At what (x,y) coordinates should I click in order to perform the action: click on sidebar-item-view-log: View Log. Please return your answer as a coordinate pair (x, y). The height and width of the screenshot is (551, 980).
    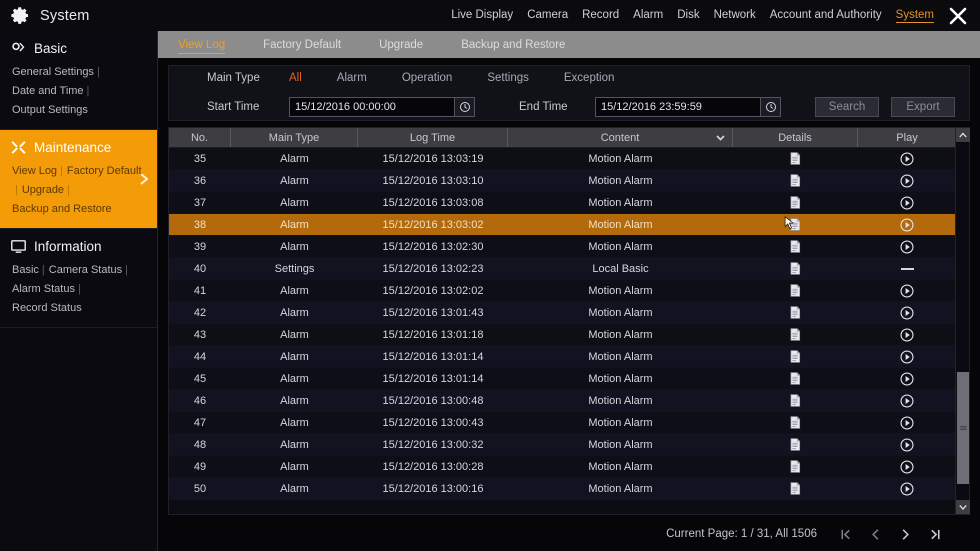
    Looking at the image, I should click on (34, 171).